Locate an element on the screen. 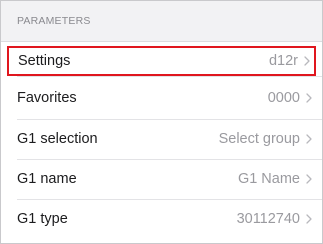 This screenshot has width=323, height=244. row-value-group: G1 Name is located at coordinates (275, 179).